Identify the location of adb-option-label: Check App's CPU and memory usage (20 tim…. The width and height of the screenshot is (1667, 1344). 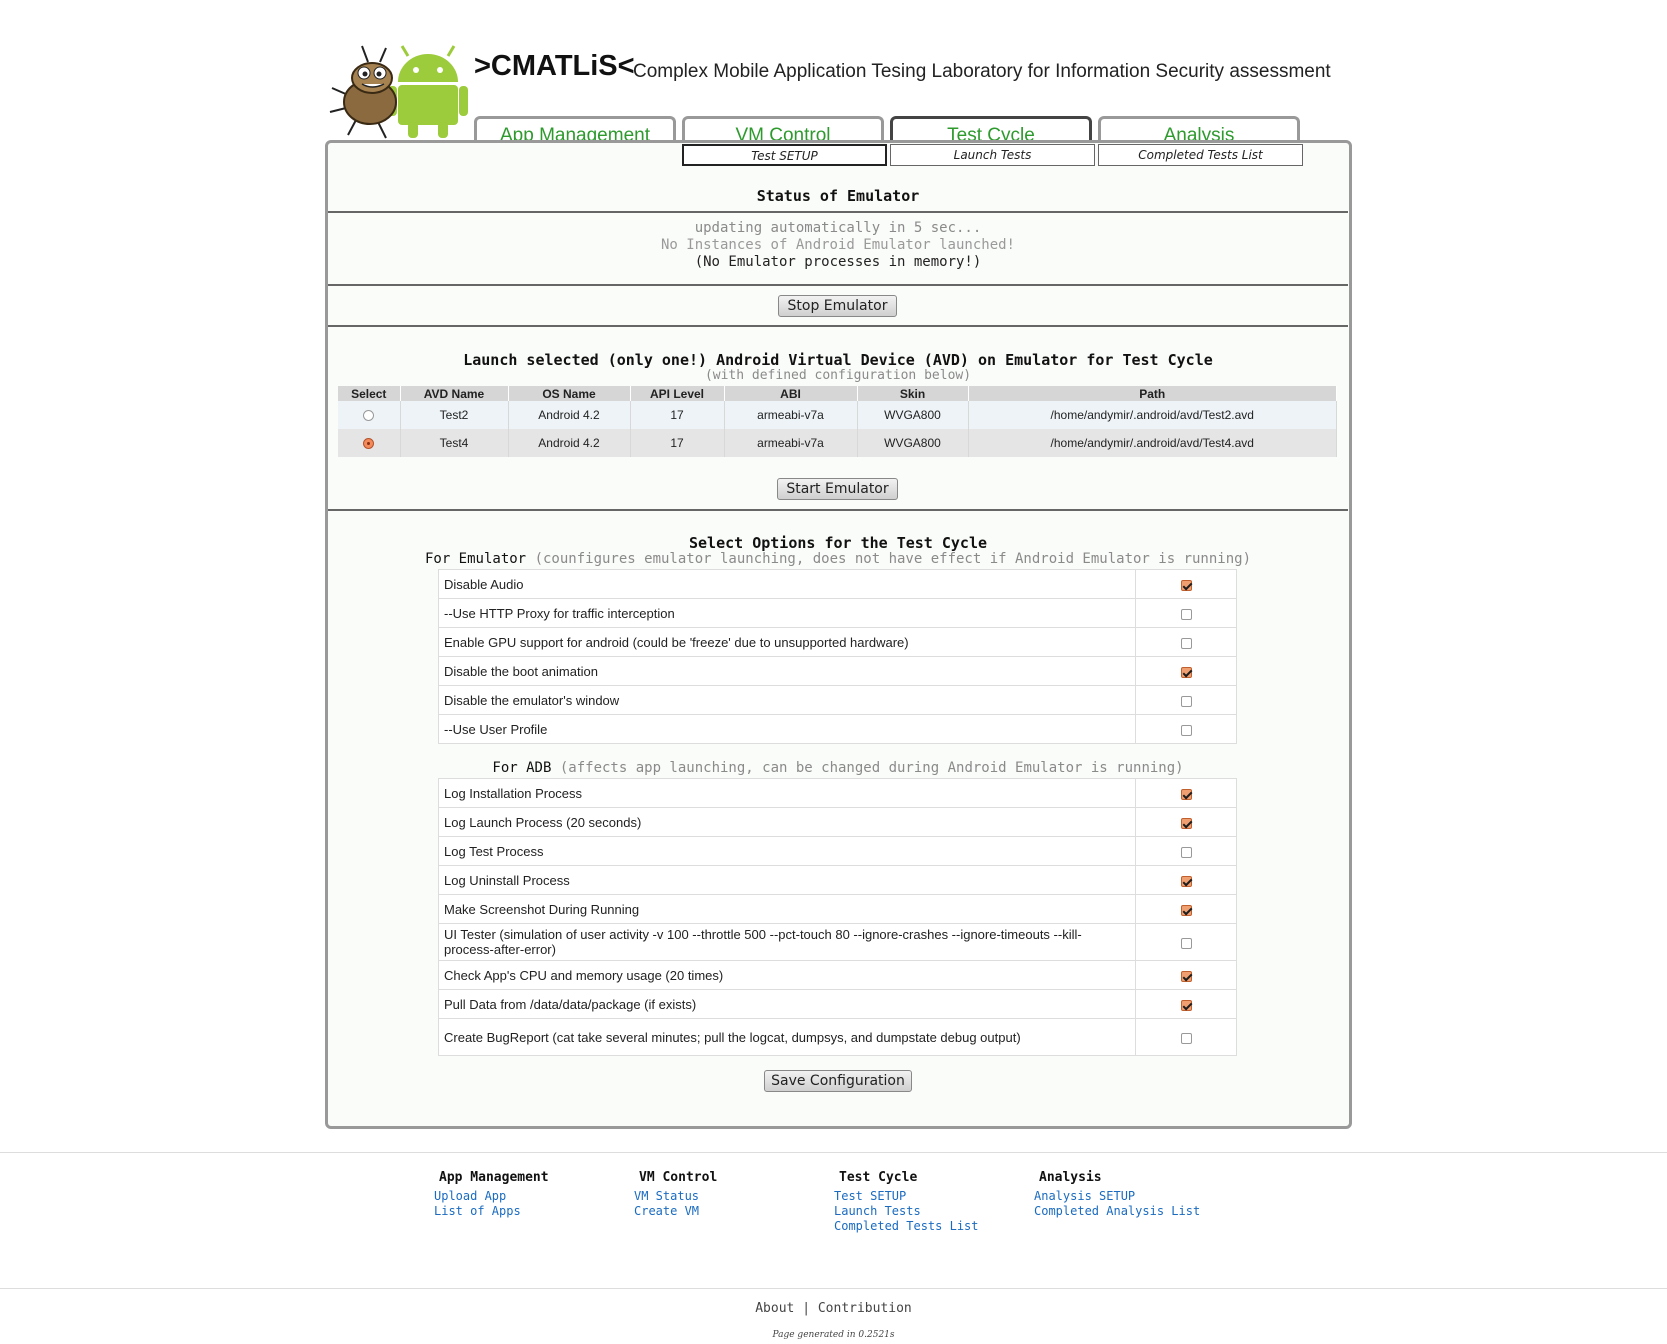
(787, 975).